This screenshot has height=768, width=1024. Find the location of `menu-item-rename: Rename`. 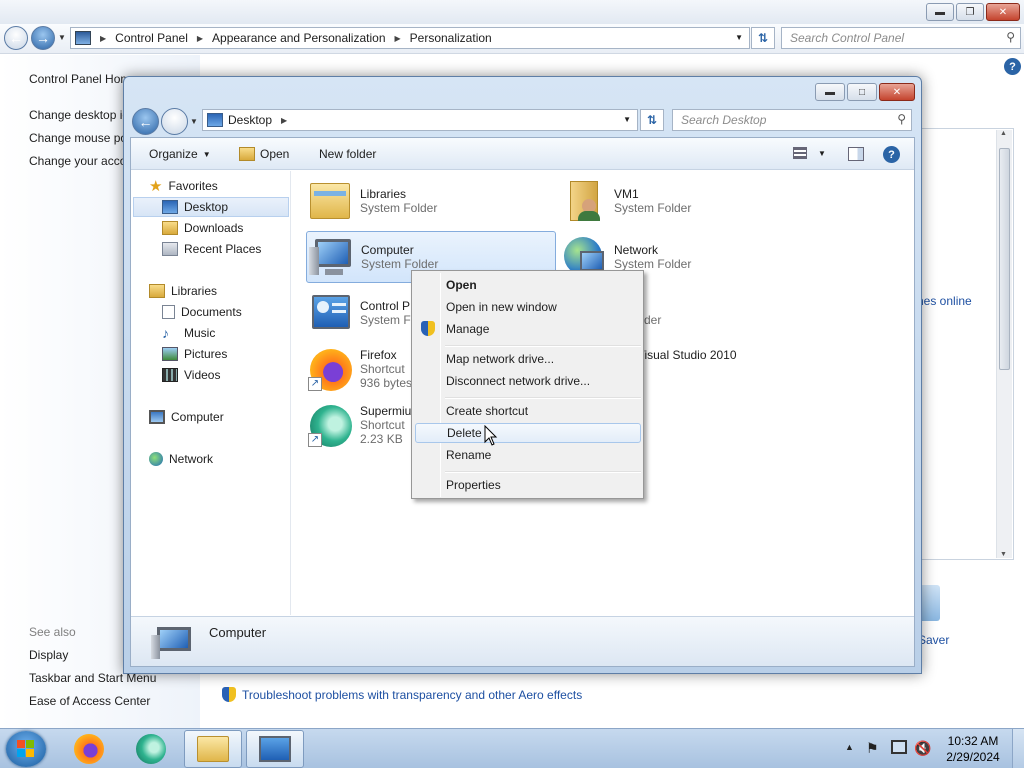

menu-item-rename: Rename is located at coordinates (528, 455).